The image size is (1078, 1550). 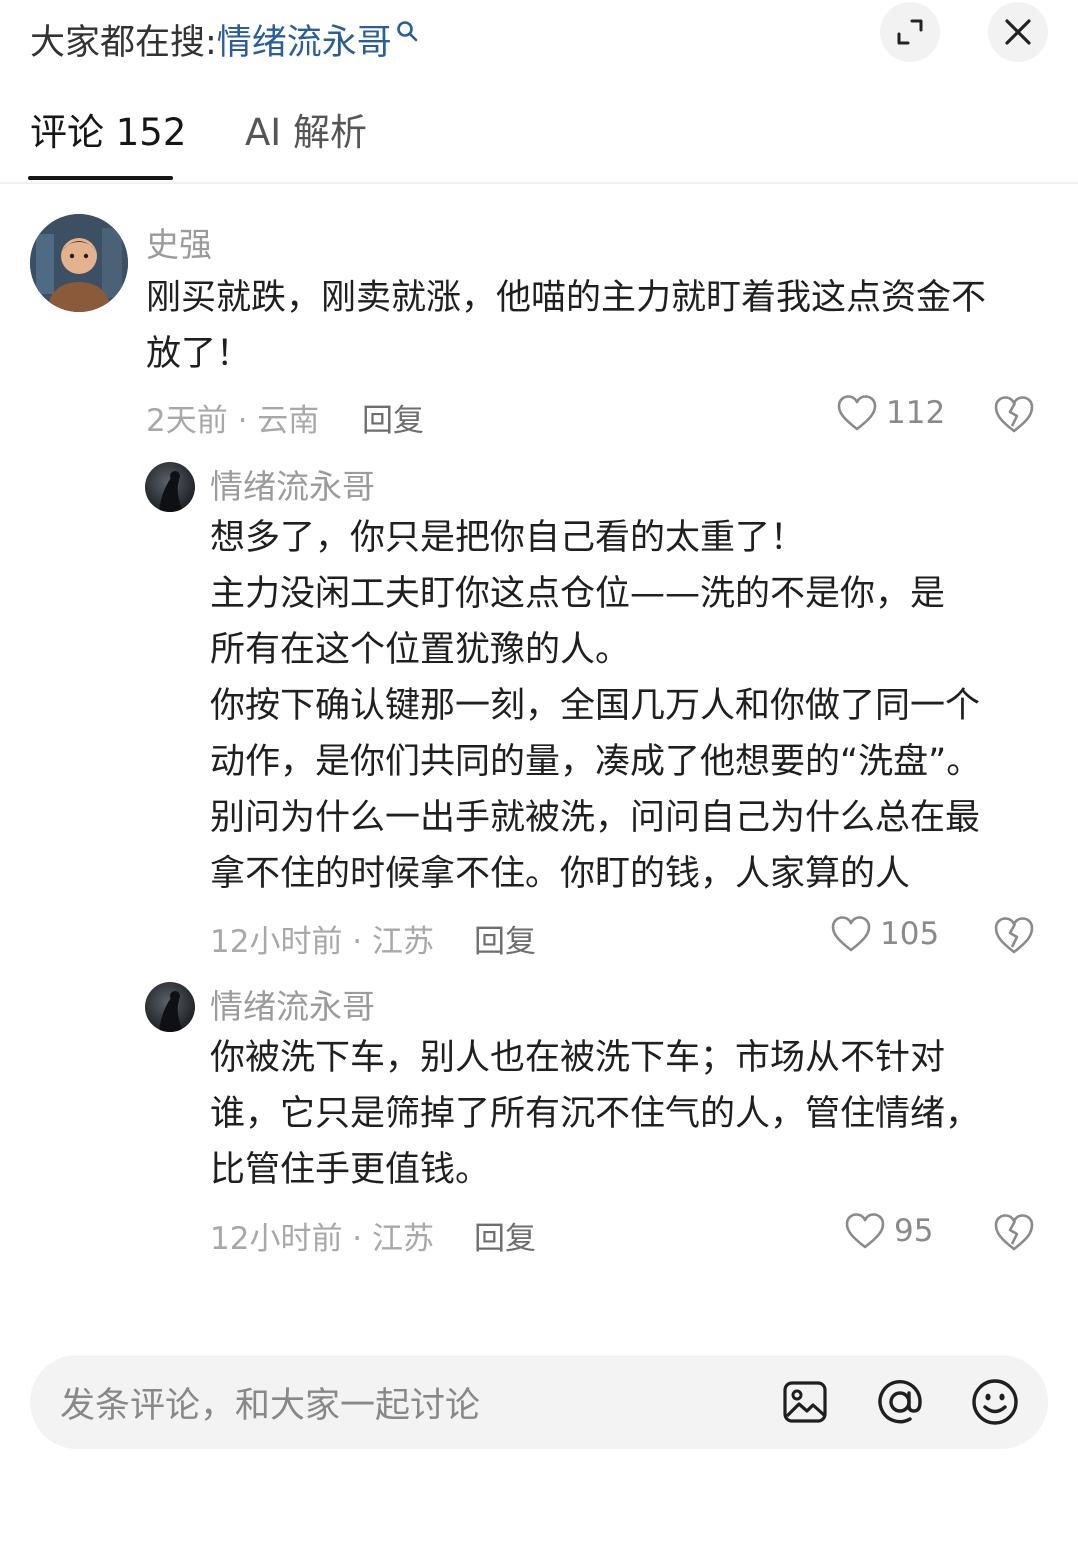 What do you see at coordinates (900, 1402) in the screenshot?
I see `at-icon` at bounding box center [900, 1402].